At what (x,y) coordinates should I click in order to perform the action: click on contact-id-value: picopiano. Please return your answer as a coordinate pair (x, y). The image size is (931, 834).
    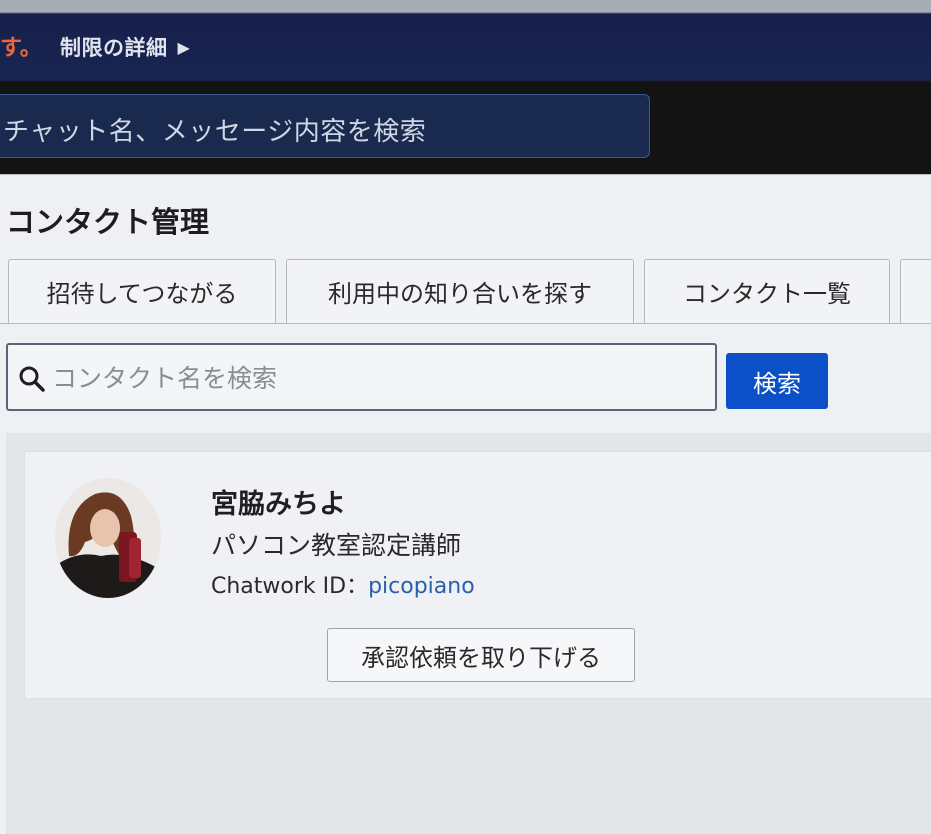
    Looking at the image, I should click on (421, 586).